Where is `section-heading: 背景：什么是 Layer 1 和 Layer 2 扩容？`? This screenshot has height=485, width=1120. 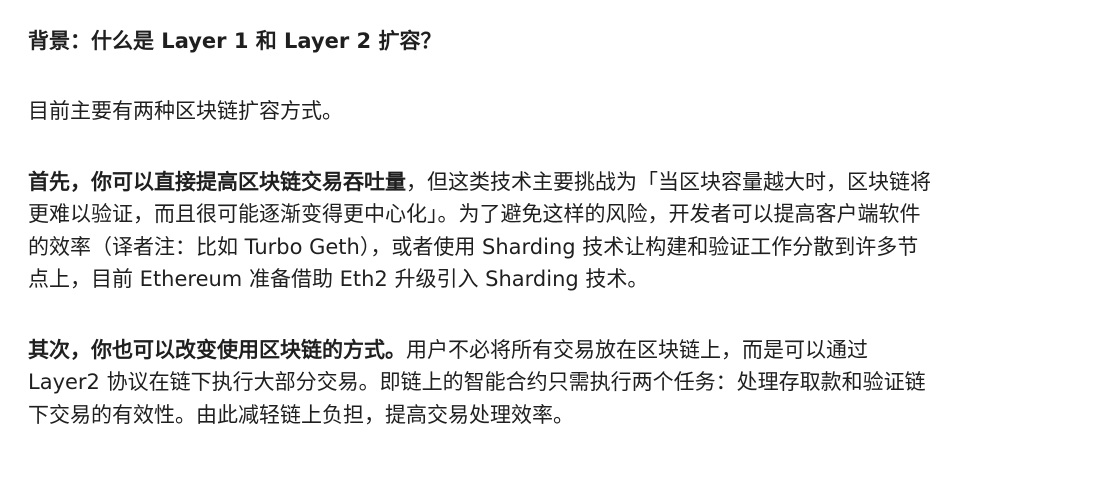 section-heading: 背景：什么是 Layer 1 和 Layer 2 扩容？ is located at coordinates (235, 41).